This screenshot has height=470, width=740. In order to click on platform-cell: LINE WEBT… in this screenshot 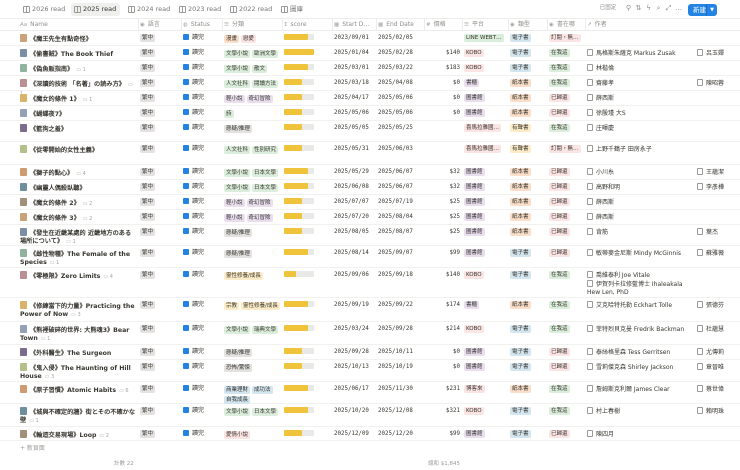, I will do `click(486, 38)`.